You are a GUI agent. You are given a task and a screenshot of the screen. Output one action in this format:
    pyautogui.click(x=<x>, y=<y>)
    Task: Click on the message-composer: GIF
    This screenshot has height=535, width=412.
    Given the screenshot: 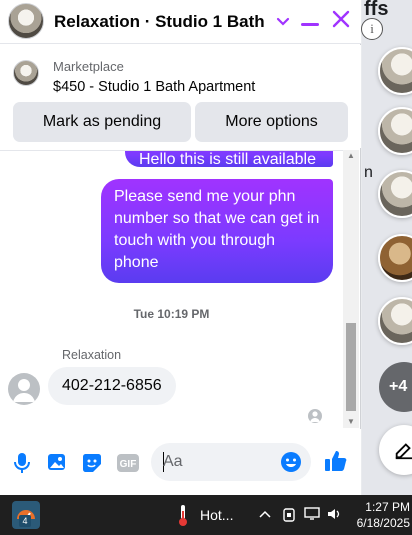 What is the action you would take?
    pyautogui.click(x=180, y=462)
    